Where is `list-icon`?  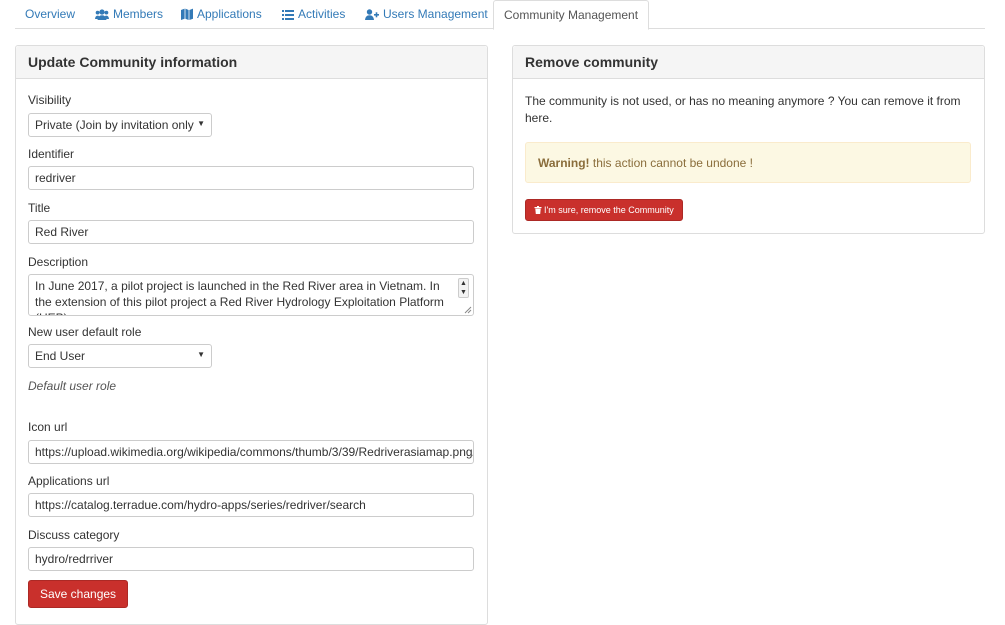 list-icon is located at coordinates (288, 16).